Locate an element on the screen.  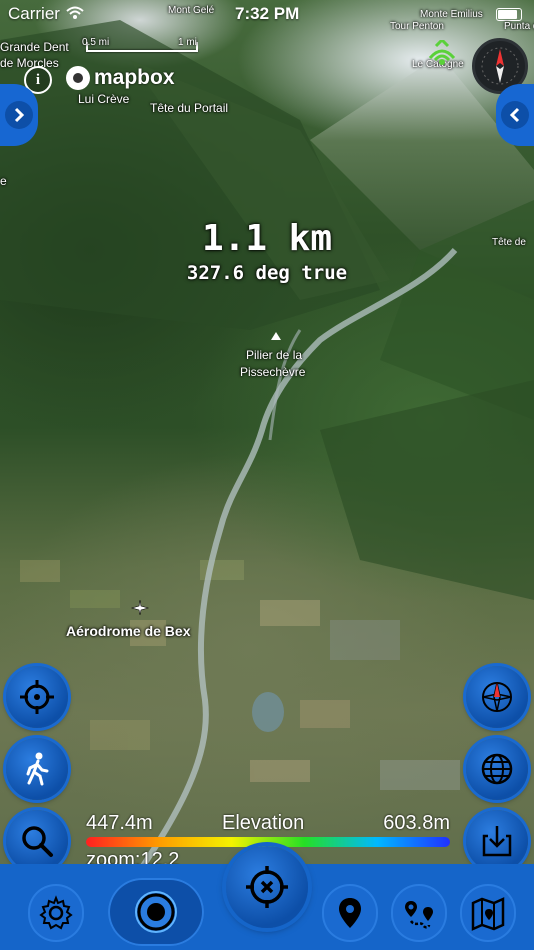
globe-icon is located at coordinates (497, 769).